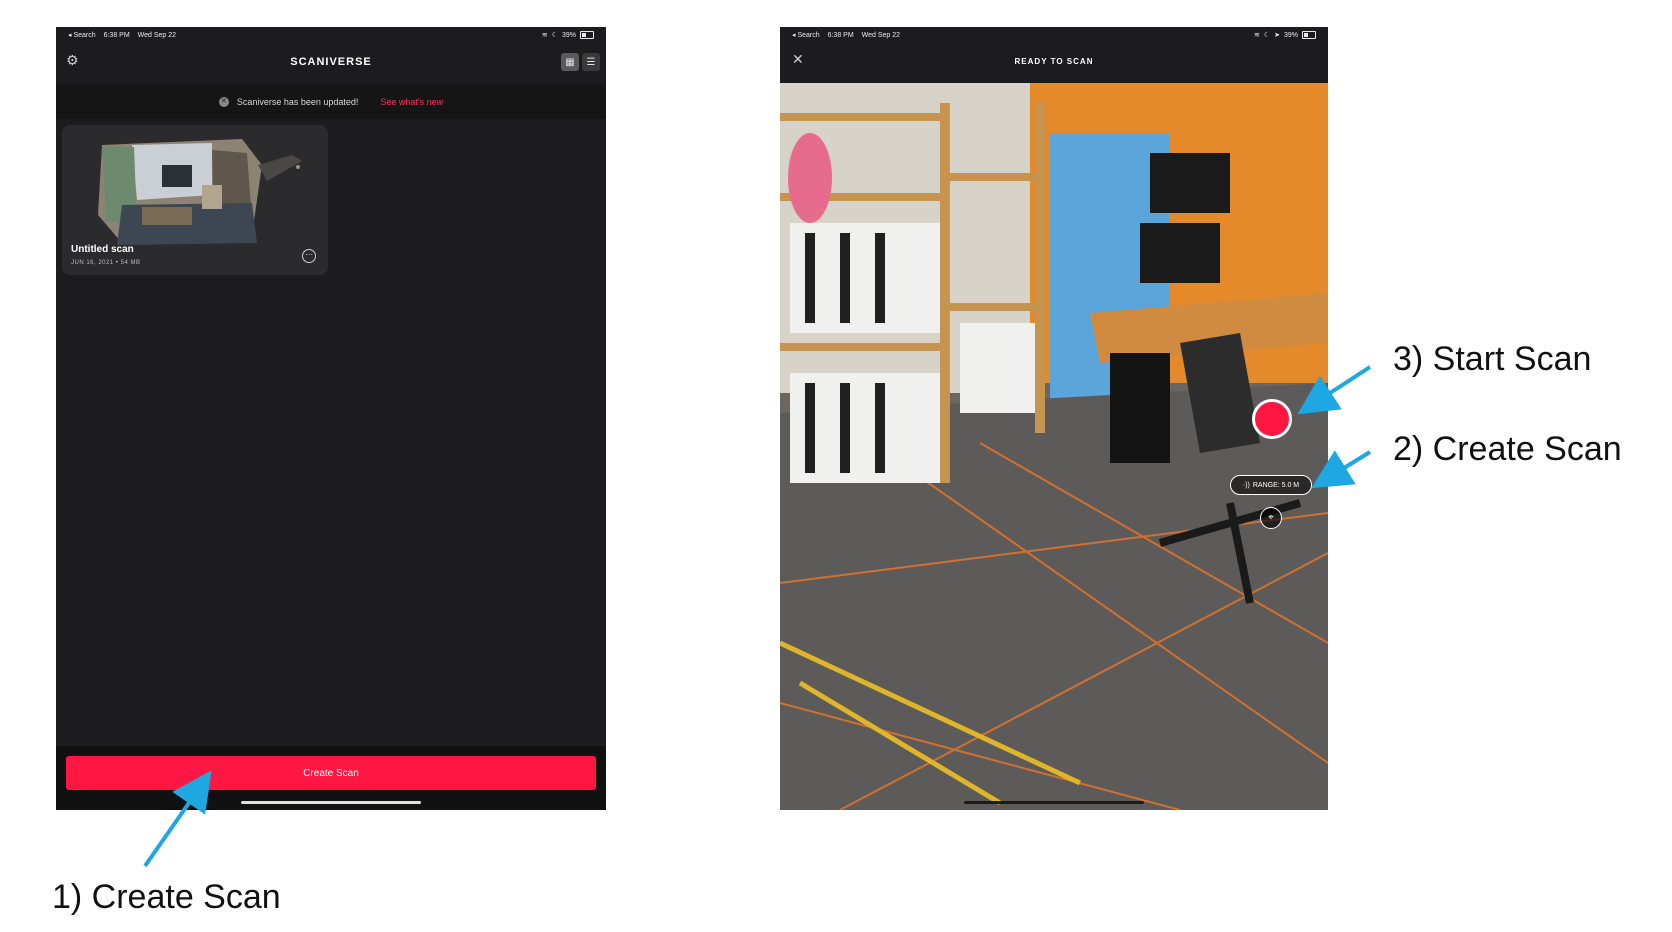 The image size is (1672, 932). I want to click on grid-icon: ▦, so click(570, 62).